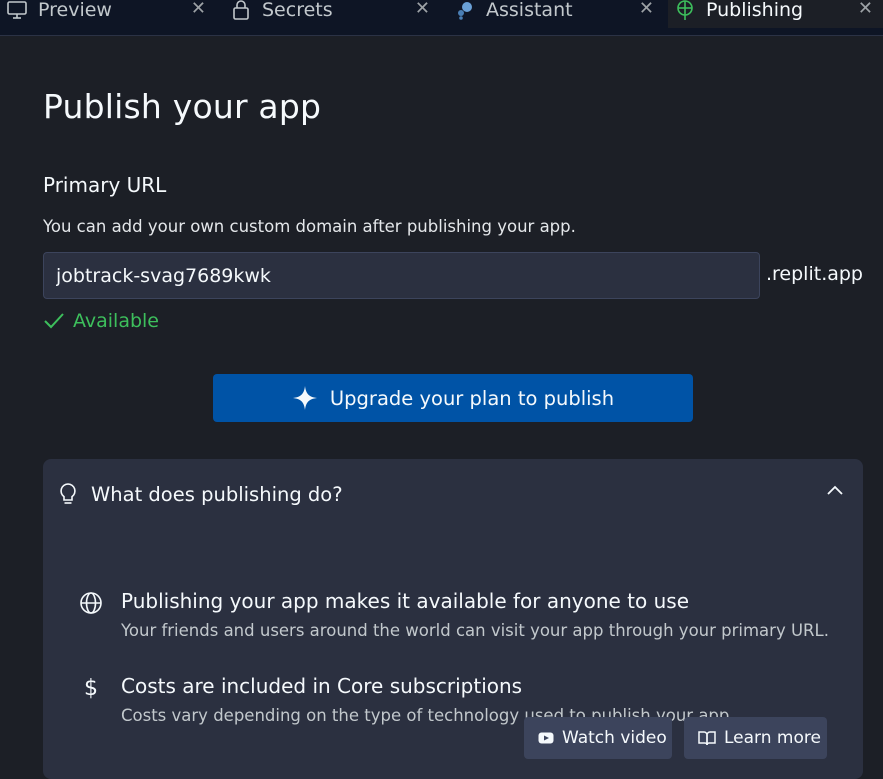 This screenshot has width=883, height=779. What do you see at coordinates (297, 10) in the screenshot?
I see `tab-label: Secrets` at bounding box center [297, 10].